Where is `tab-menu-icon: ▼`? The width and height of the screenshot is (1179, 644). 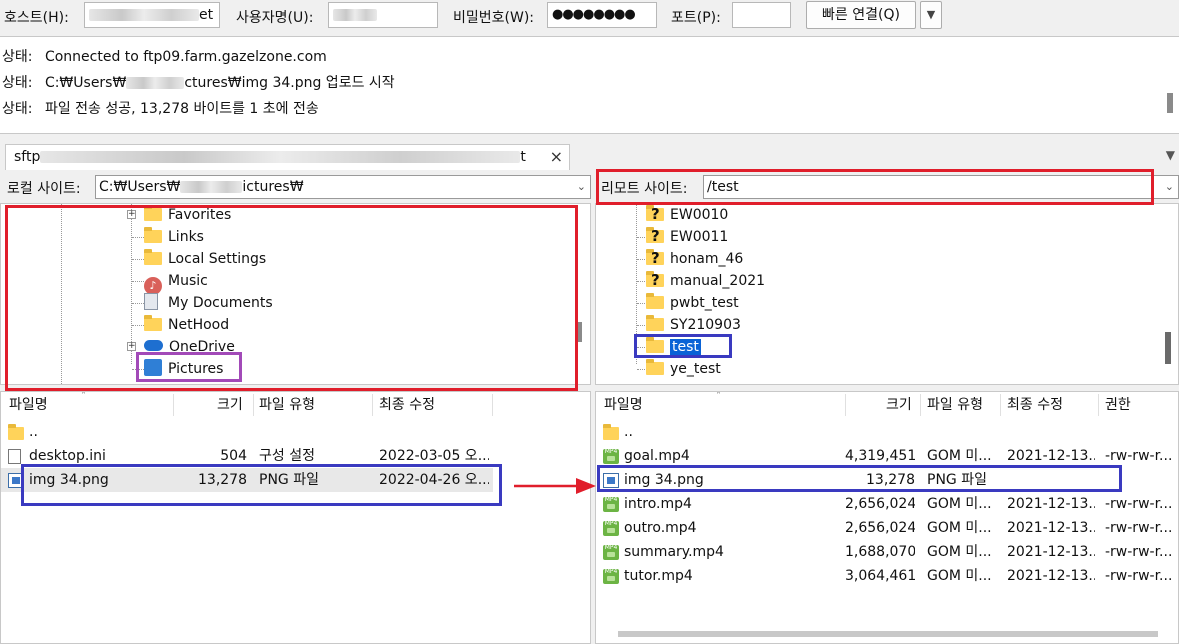 tab-menu-icon: ▼ is located at coordinates (1170, 155).